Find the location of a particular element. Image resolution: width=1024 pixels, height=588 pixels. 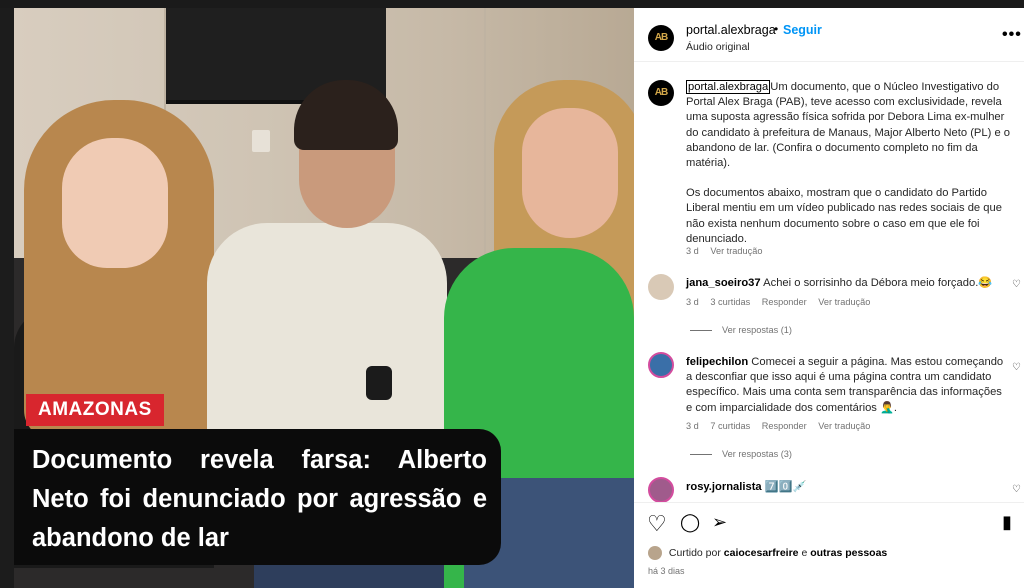

comment-meta: 3 d 3 curtidas Responder Ver tradução is located at coordinates (782, 302).